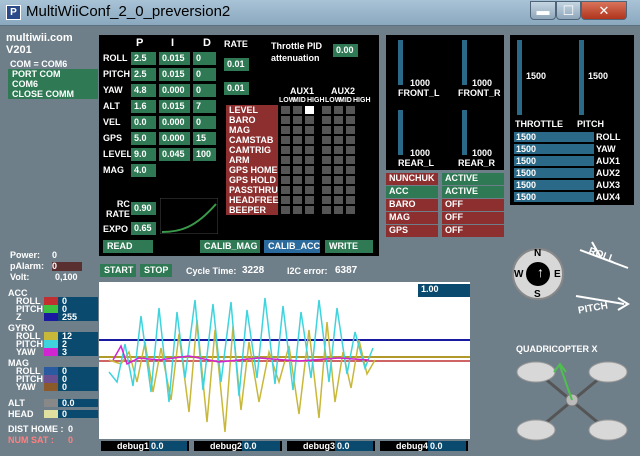  What do you see at coordinates (128, 246) in the screenshot?
I see `read-button: READ` at bounding box center [128, 246].